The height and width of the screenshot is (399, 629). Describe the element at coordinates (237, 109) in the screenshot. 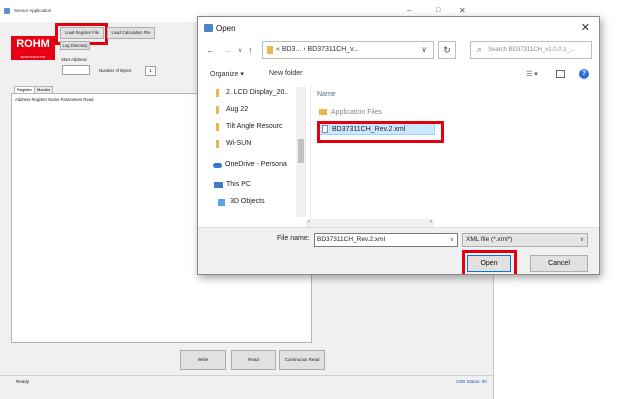

I see `nav-item-label: Aug 22` at that location.